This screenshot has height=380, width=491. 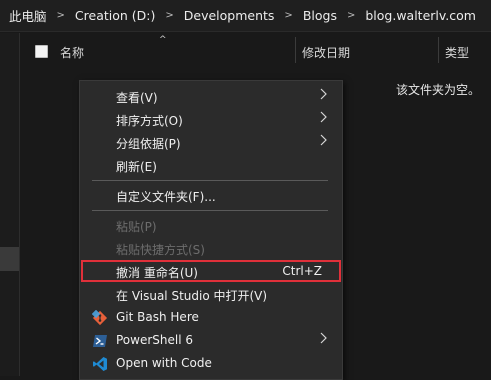 I want to click on vscode-icon, so click(x=100, y=364).